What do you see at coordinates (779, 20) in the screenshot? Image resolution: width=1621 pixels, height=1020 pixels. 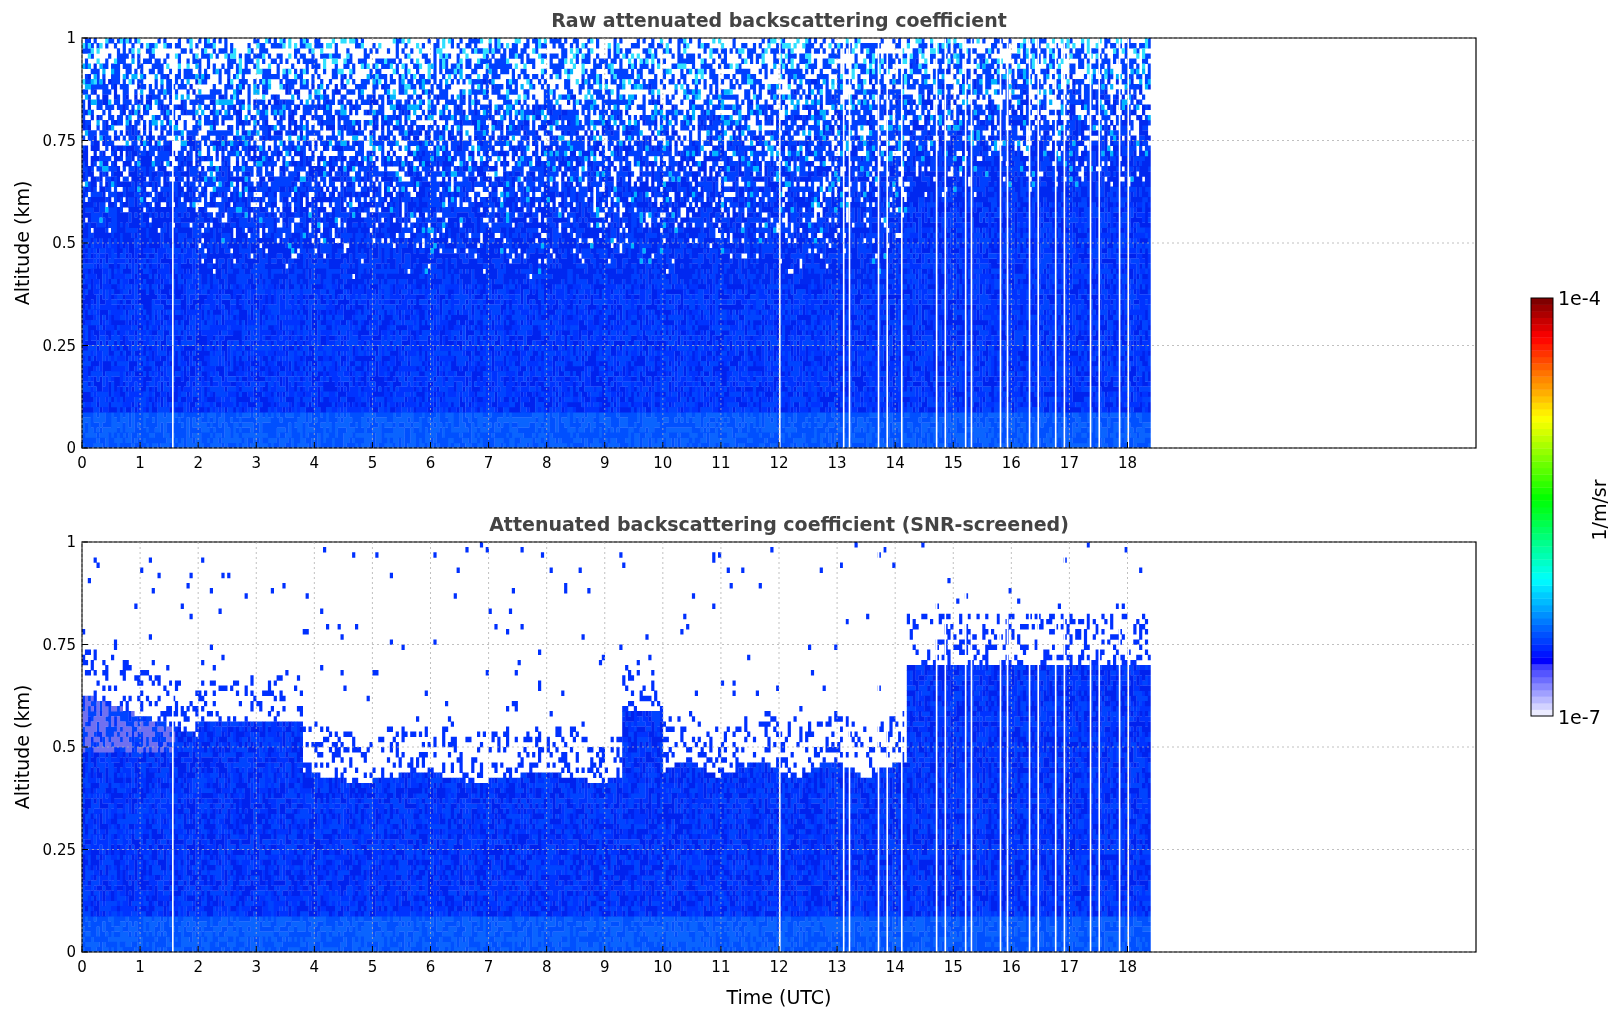 I see `chart-title: Raw attenuated backscattering coefficient` at bounding box center [779, 20].